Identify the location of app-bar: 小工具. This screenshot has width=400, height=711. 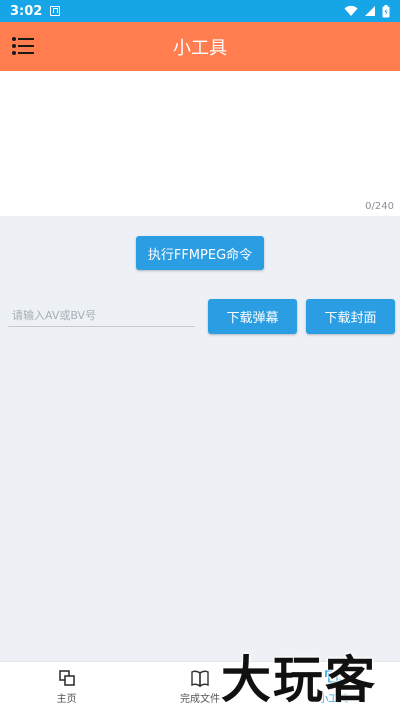
(200, 46).